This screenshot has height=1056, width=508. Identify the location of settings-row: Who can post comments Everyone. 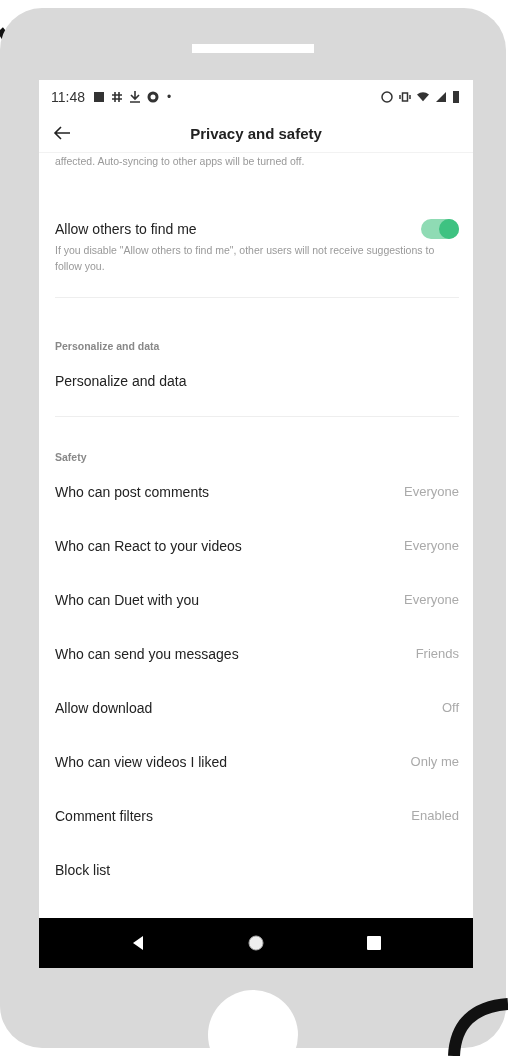
(257, 491).